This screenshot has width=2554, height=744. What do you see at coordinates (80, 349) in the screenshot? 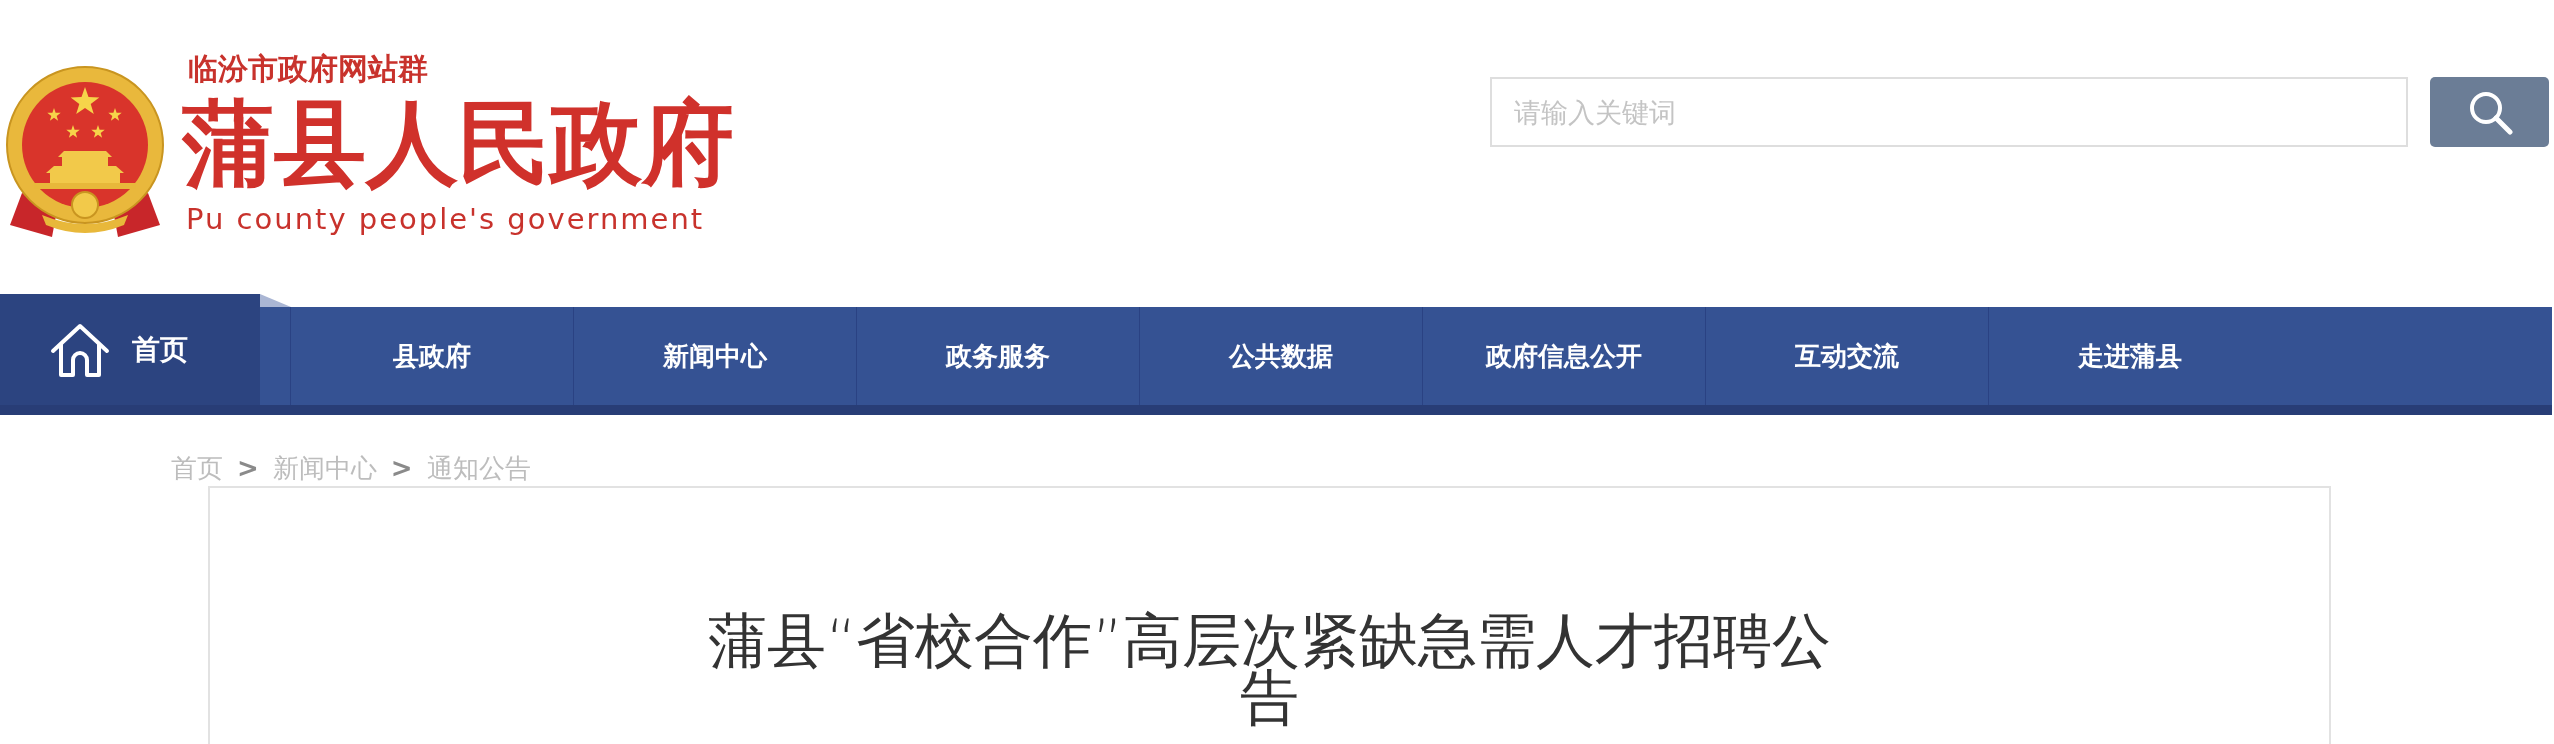
I see `home-icon` at bounding box center [80, 349].